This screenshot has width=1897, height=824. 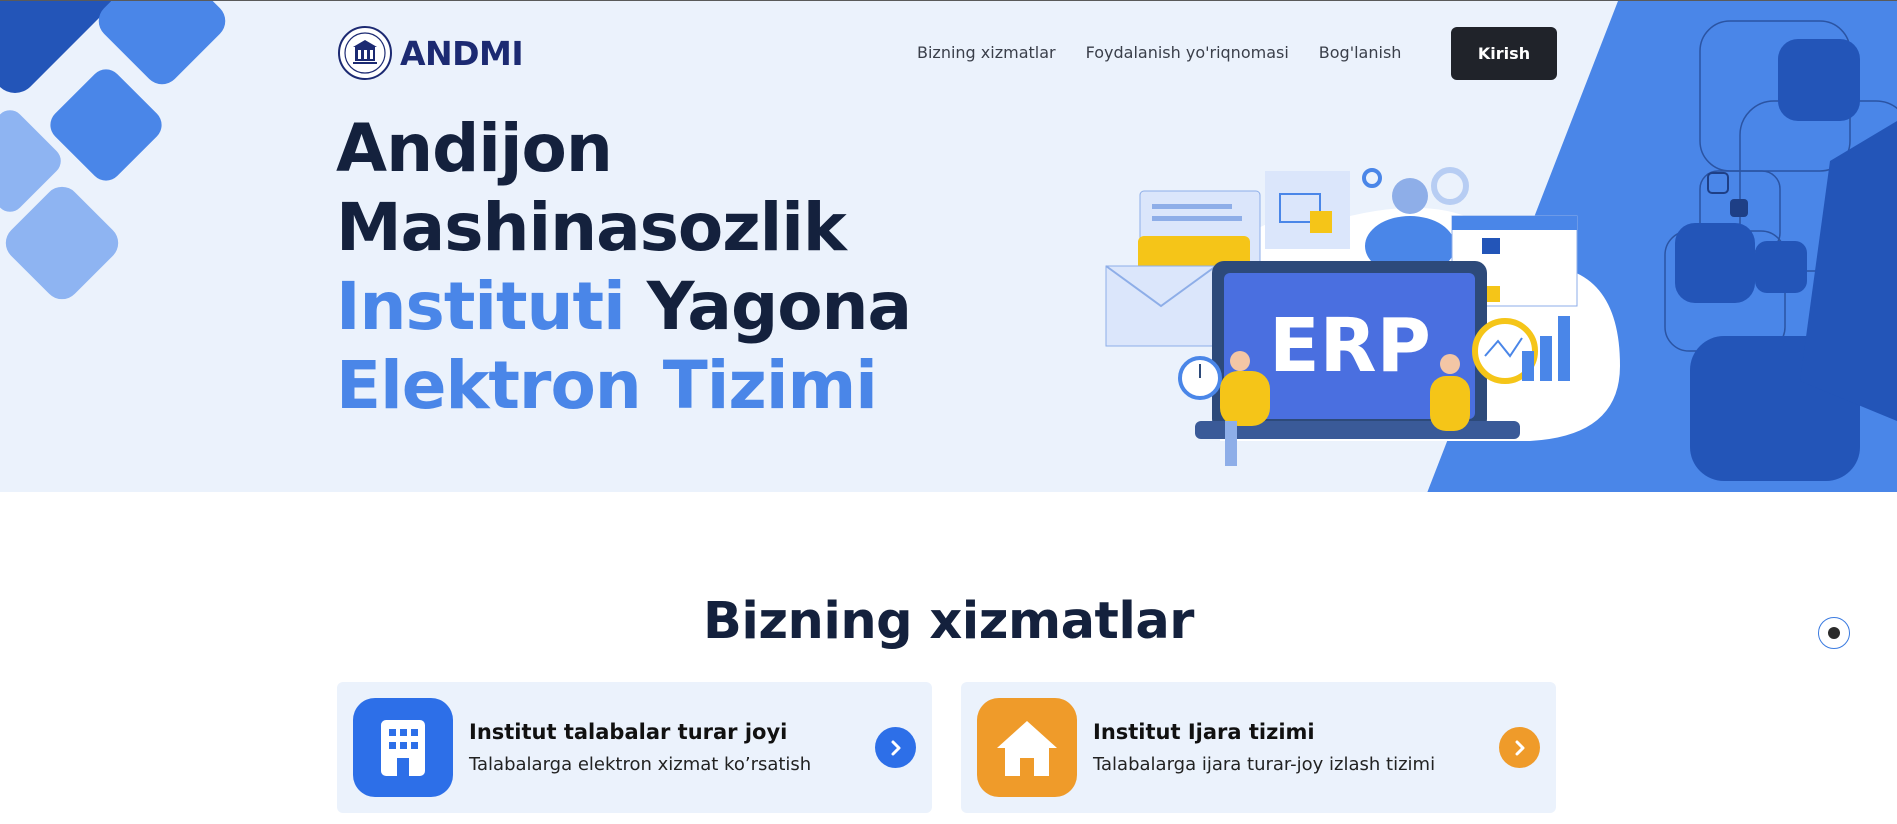 I want to click on nav-link-guide: Foydalanish yo'riqnomasi, so click(x=1187, y=52).